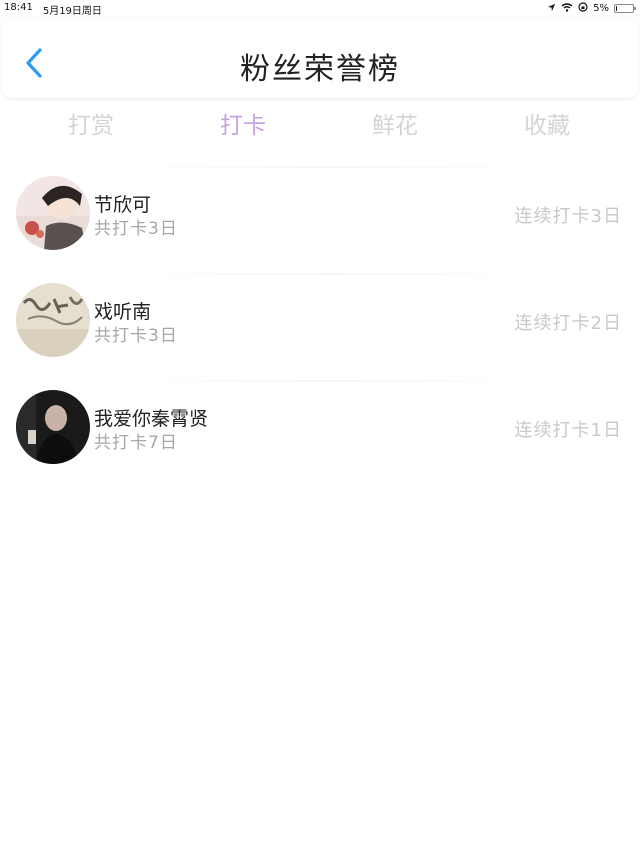 The height and width of the screenshot is (853, 640). Describe the element at coordinates (320, 333) in the screenshot. I see `list-item: 戏听南 共打卡3日 连续打卡2日` at that location.